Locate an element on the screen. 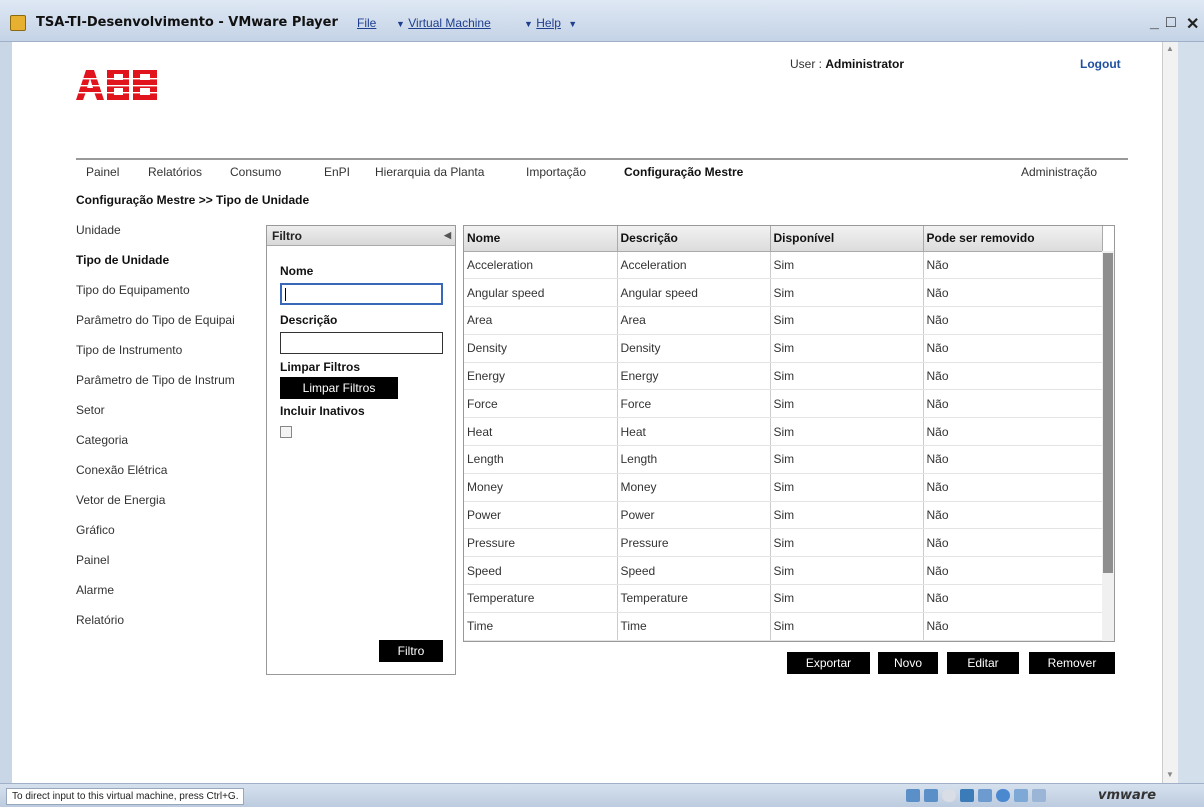 The width and height of the screenshot is (1204, 807). sidebar-item-tipo-do-equipamento: Tipo do Equipamento is located at coordinates (133, 290).